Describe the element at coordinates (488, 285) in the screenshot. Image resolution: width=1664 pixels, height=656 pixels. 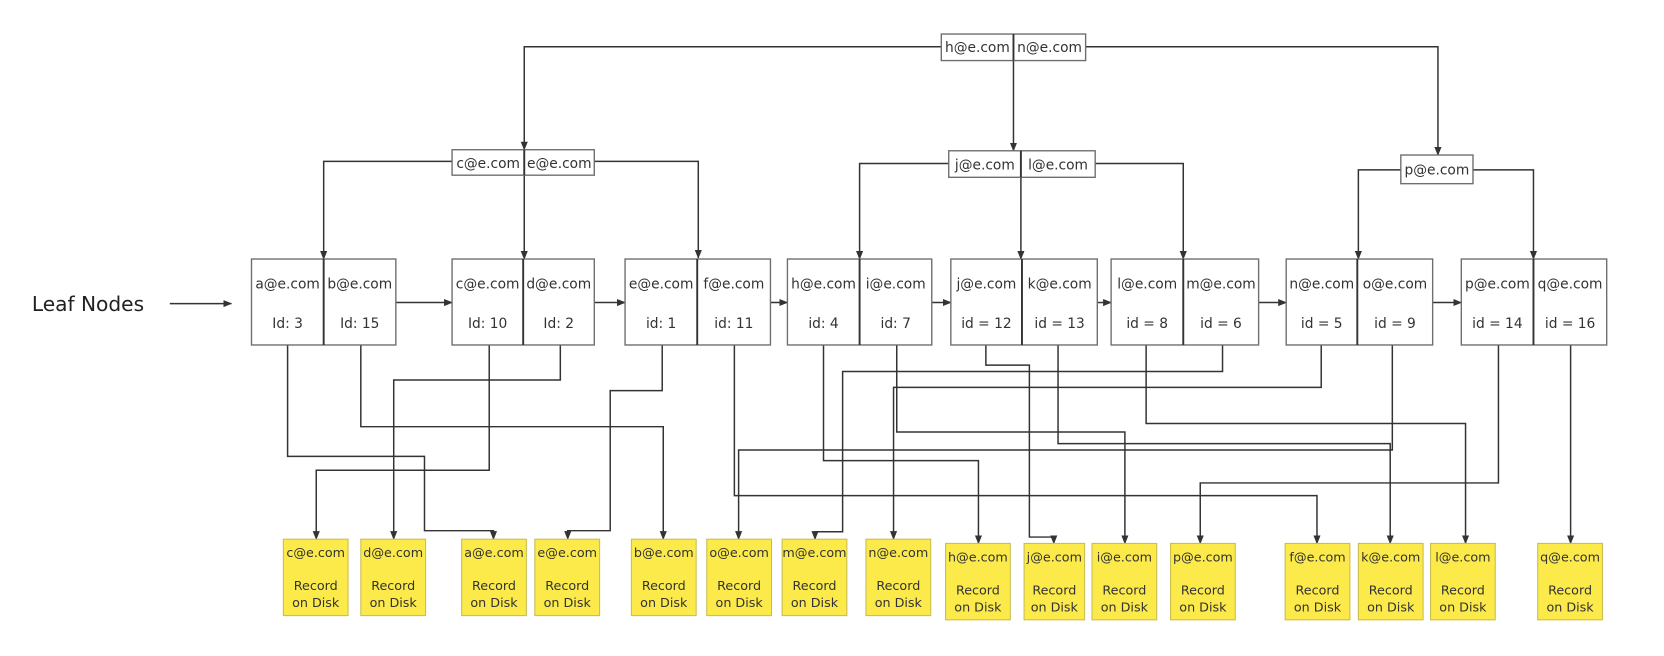
I see `leaf-key: c@e.com` at that location.